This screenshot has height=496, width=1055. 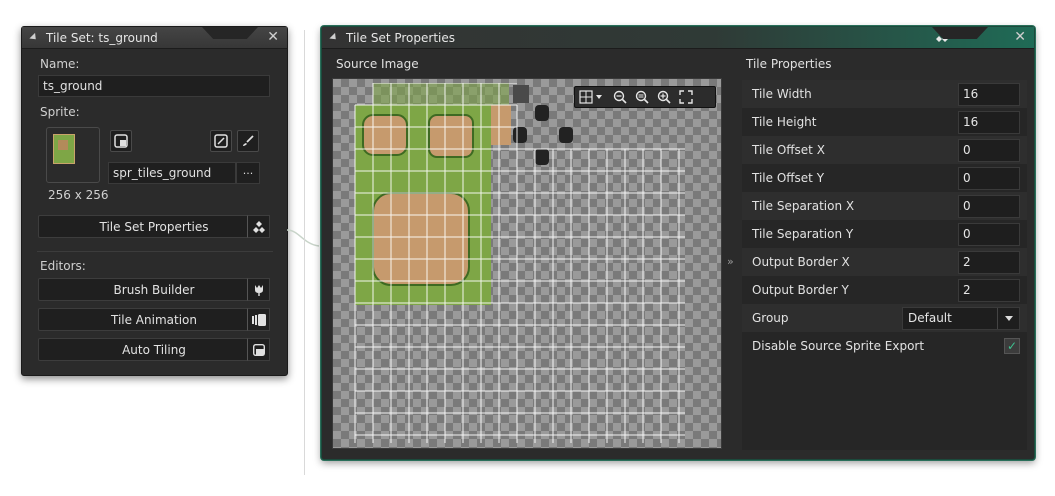 What do you see at coordinates (838, 346) in the screenshot?
I see `disable-export-label: Disable Source Sprite Export` at bounding box center [838, 346].